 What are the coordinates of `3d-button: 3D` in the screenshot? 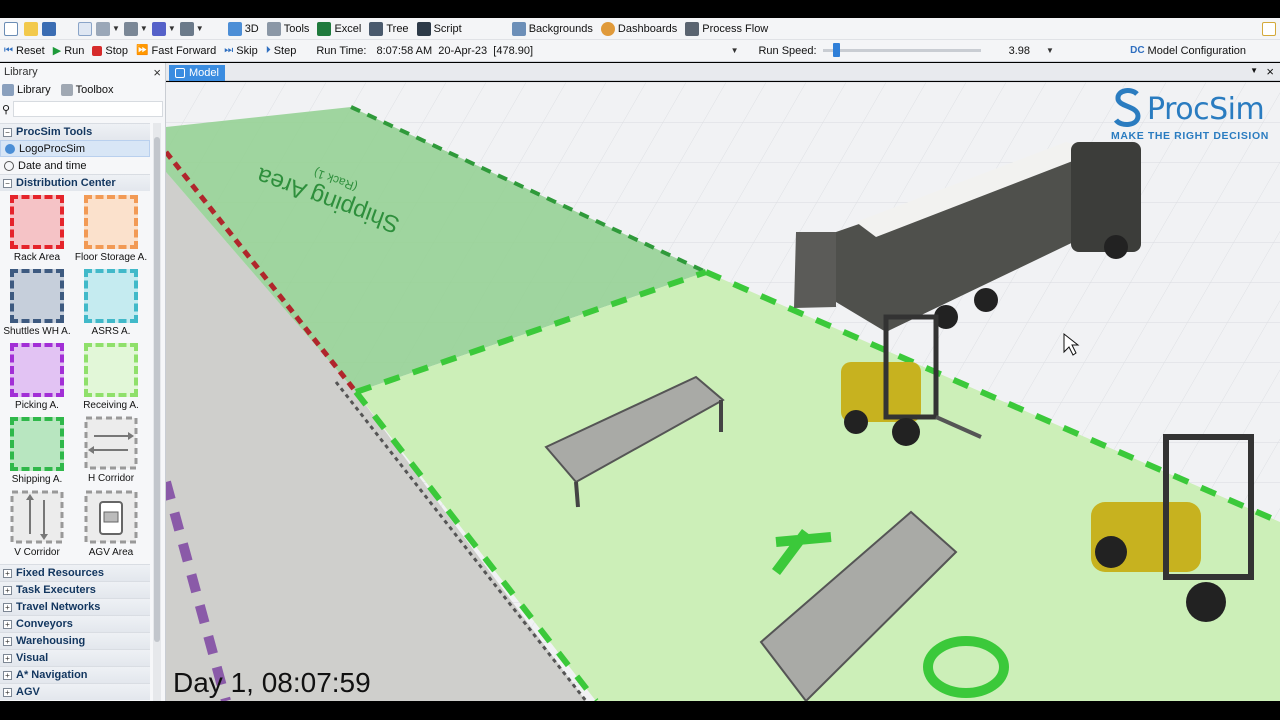 It's located at (243, 29).